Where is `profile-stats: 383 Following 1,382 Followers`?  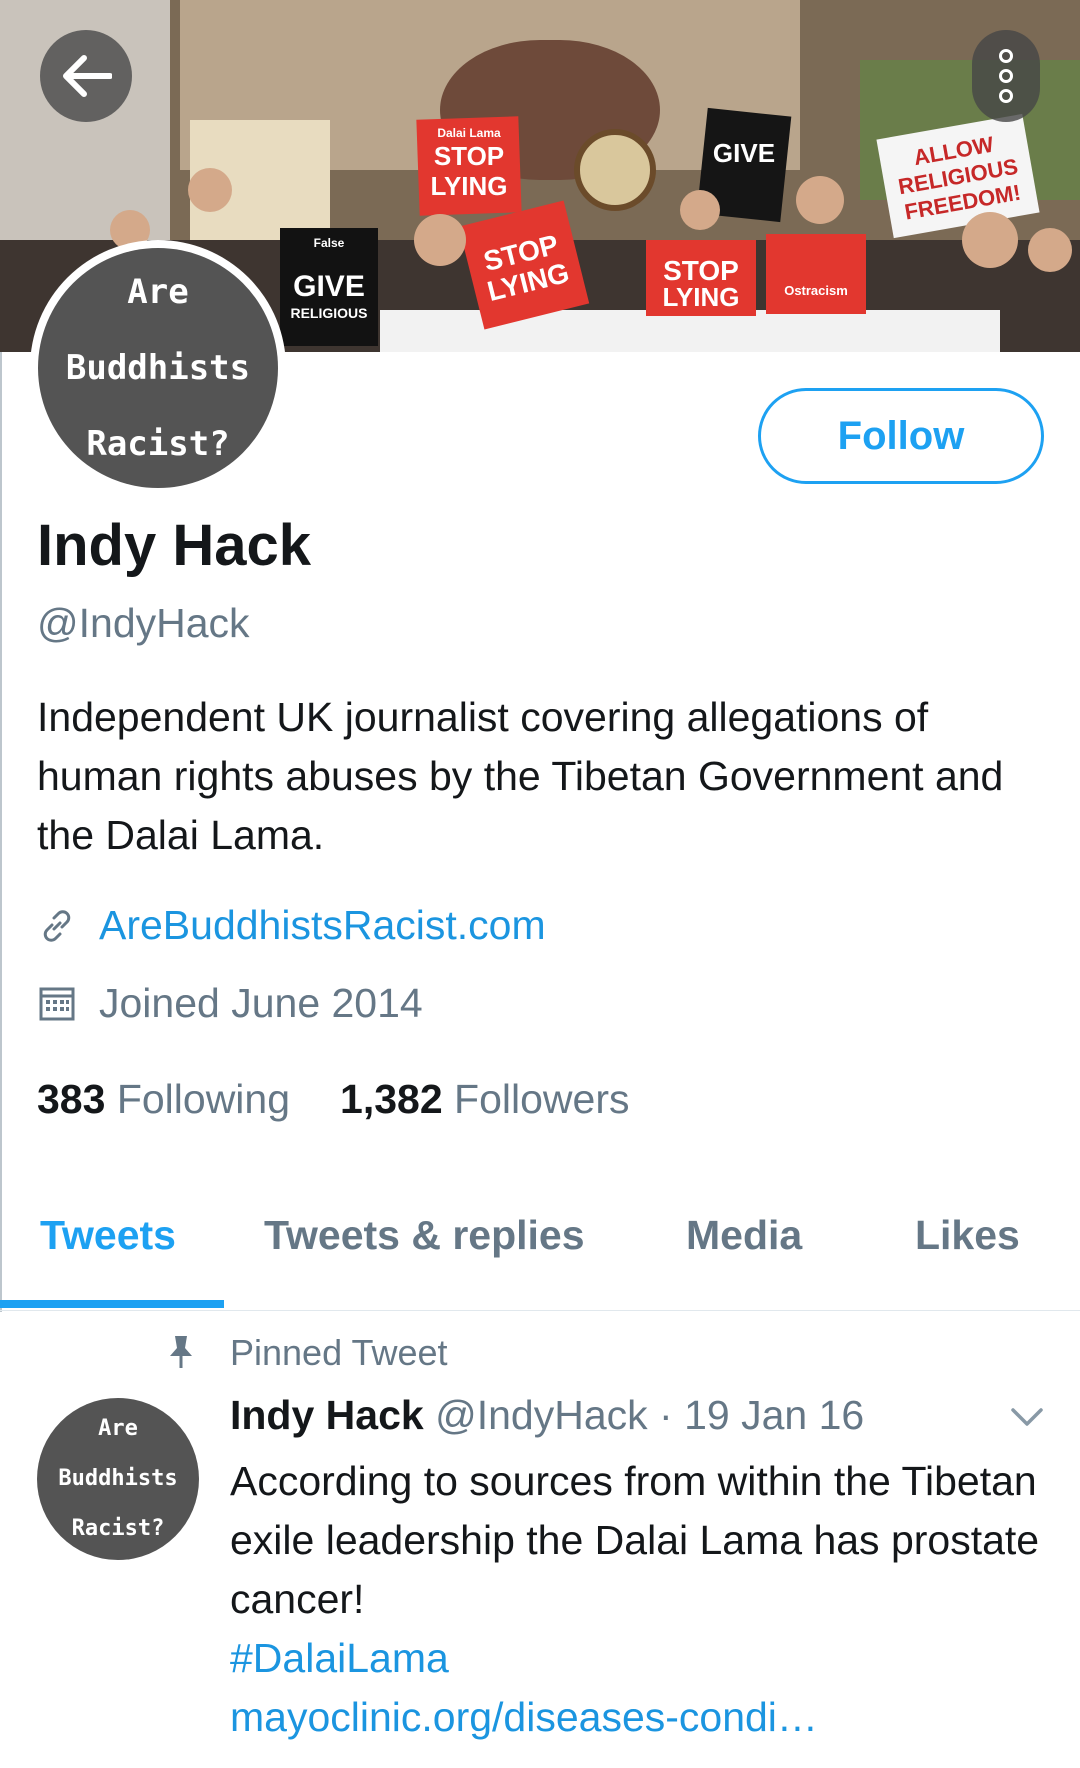 profile-stats: 383 Following 1,382 Followers is located at coordinates (333, 1099).